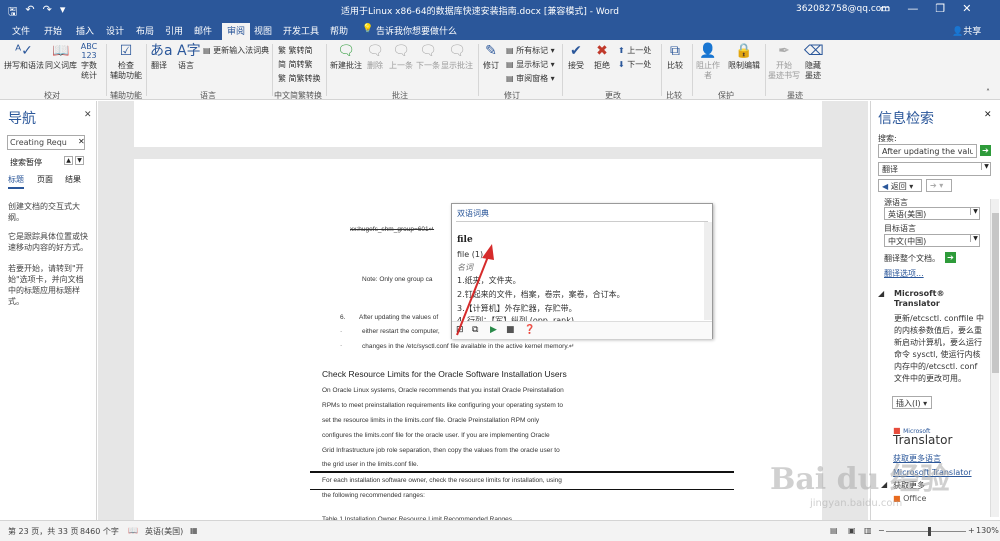 The height and width of the screenshot is (541, 1000). What do you see at coordinates (634, 50) in the screenshot?
I see `previous-change-button: ⬆ 上一处` at bounding box center [634, 50].